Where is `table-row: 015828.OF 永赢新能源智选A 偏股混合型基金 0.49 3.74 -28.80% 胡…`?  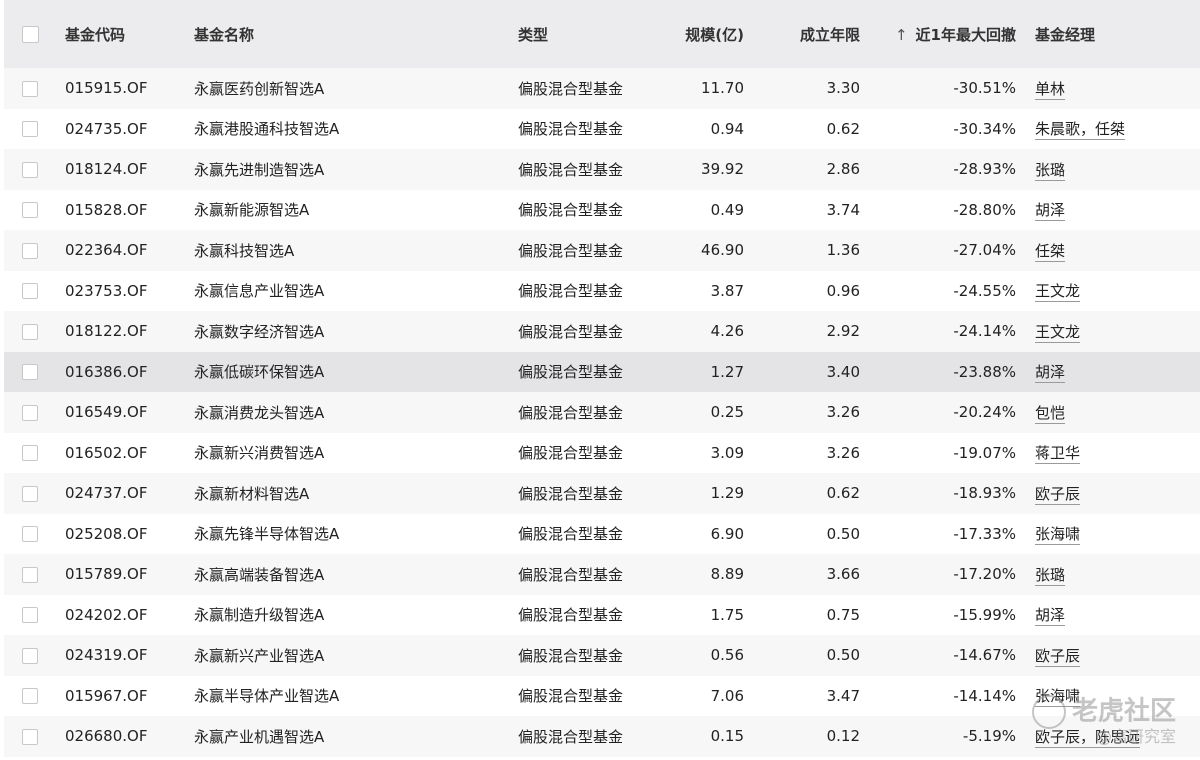 table-row: 015828.OF 永赢新能源智选A 偏股混合型基金 0.49 3.74 -28.80% 胡… is located at coordinates (602, 209).